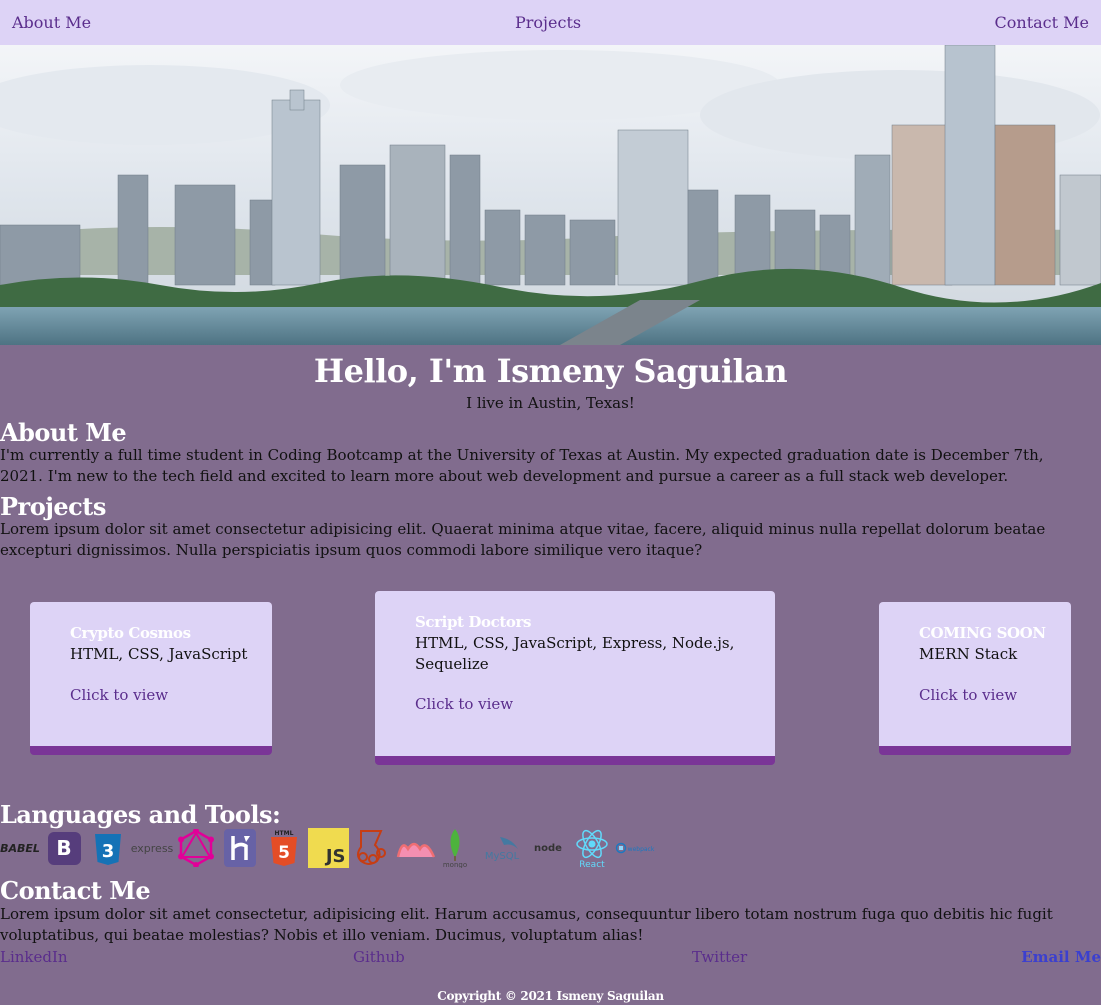  I want to click on project-card: COMING SOON MERN Stack Click to view, so click(975, 678).